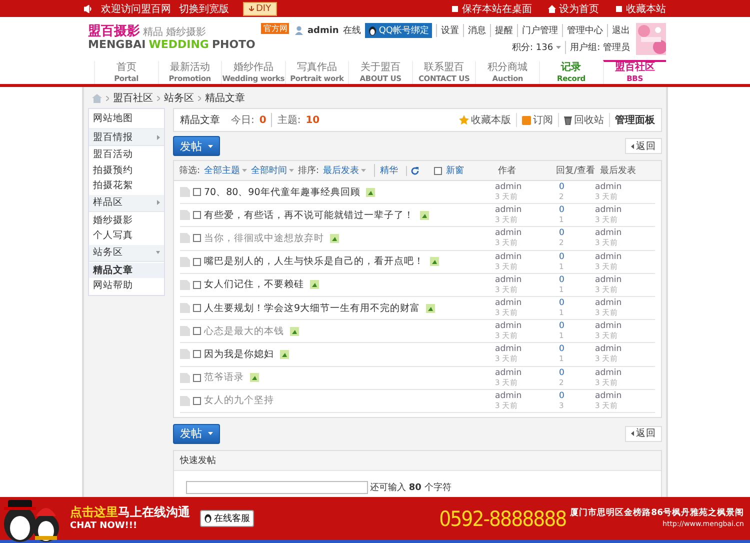 Image resolution: width=750 pixels, height=543 pixels. Describe the element at coordinates (277, 487) in the screenshot. I see `subject-field` at that location.